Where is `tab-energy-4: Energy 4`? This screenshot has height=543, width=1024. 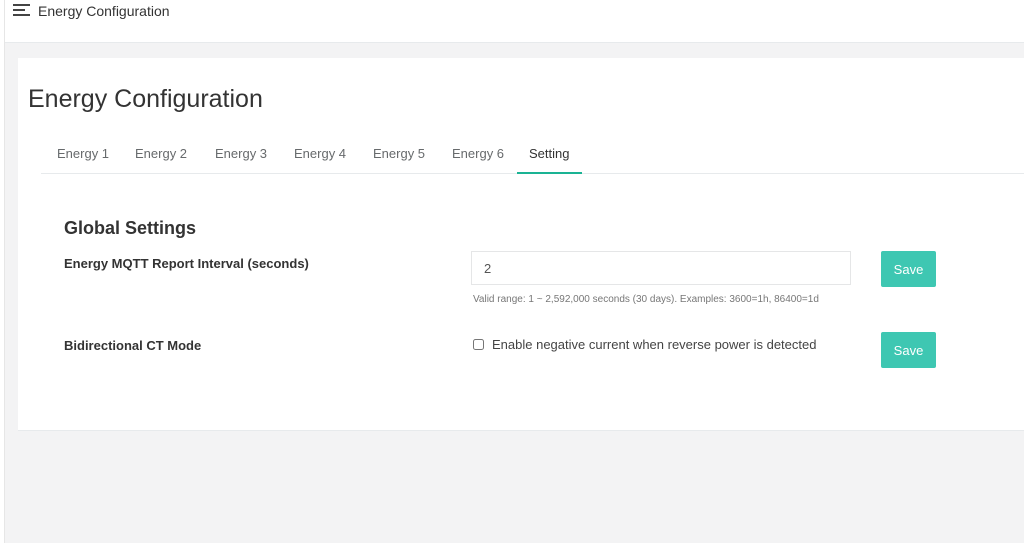
tab-energy-4: Energy 4 is located at coordinates (320, 154).